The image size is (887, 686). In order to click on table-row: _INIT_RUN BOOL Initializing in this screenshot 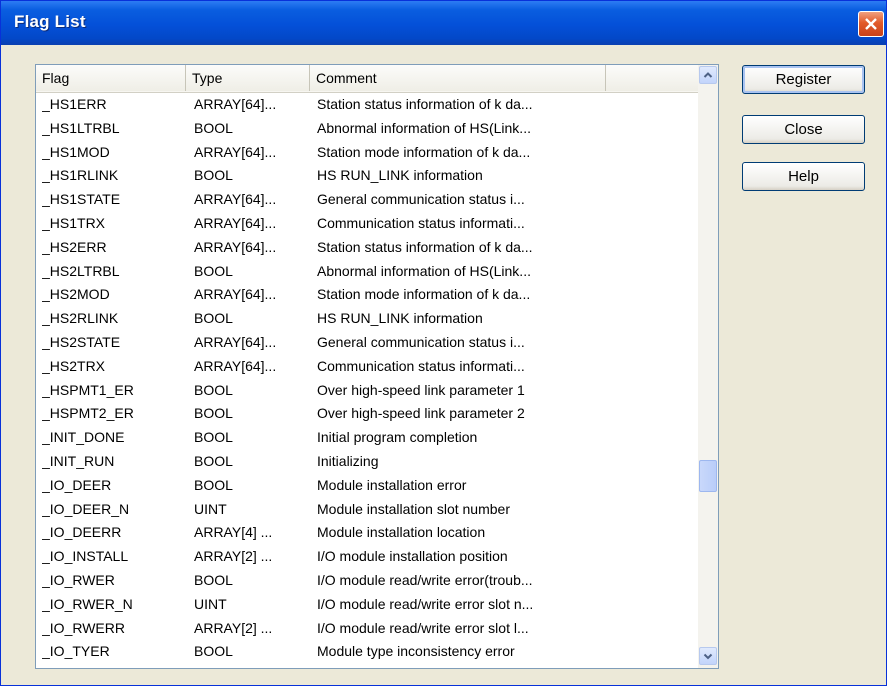, I will do `click(367, 462)`.